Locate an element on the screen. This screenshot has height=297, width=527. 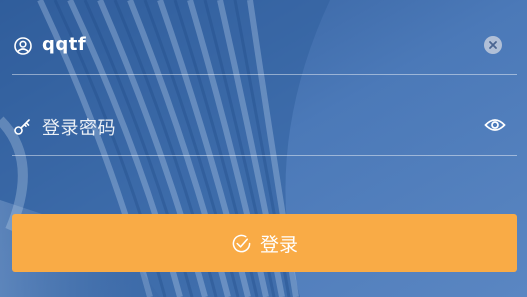
toggle-password-visibility-button is located at coordinates (495, 125).